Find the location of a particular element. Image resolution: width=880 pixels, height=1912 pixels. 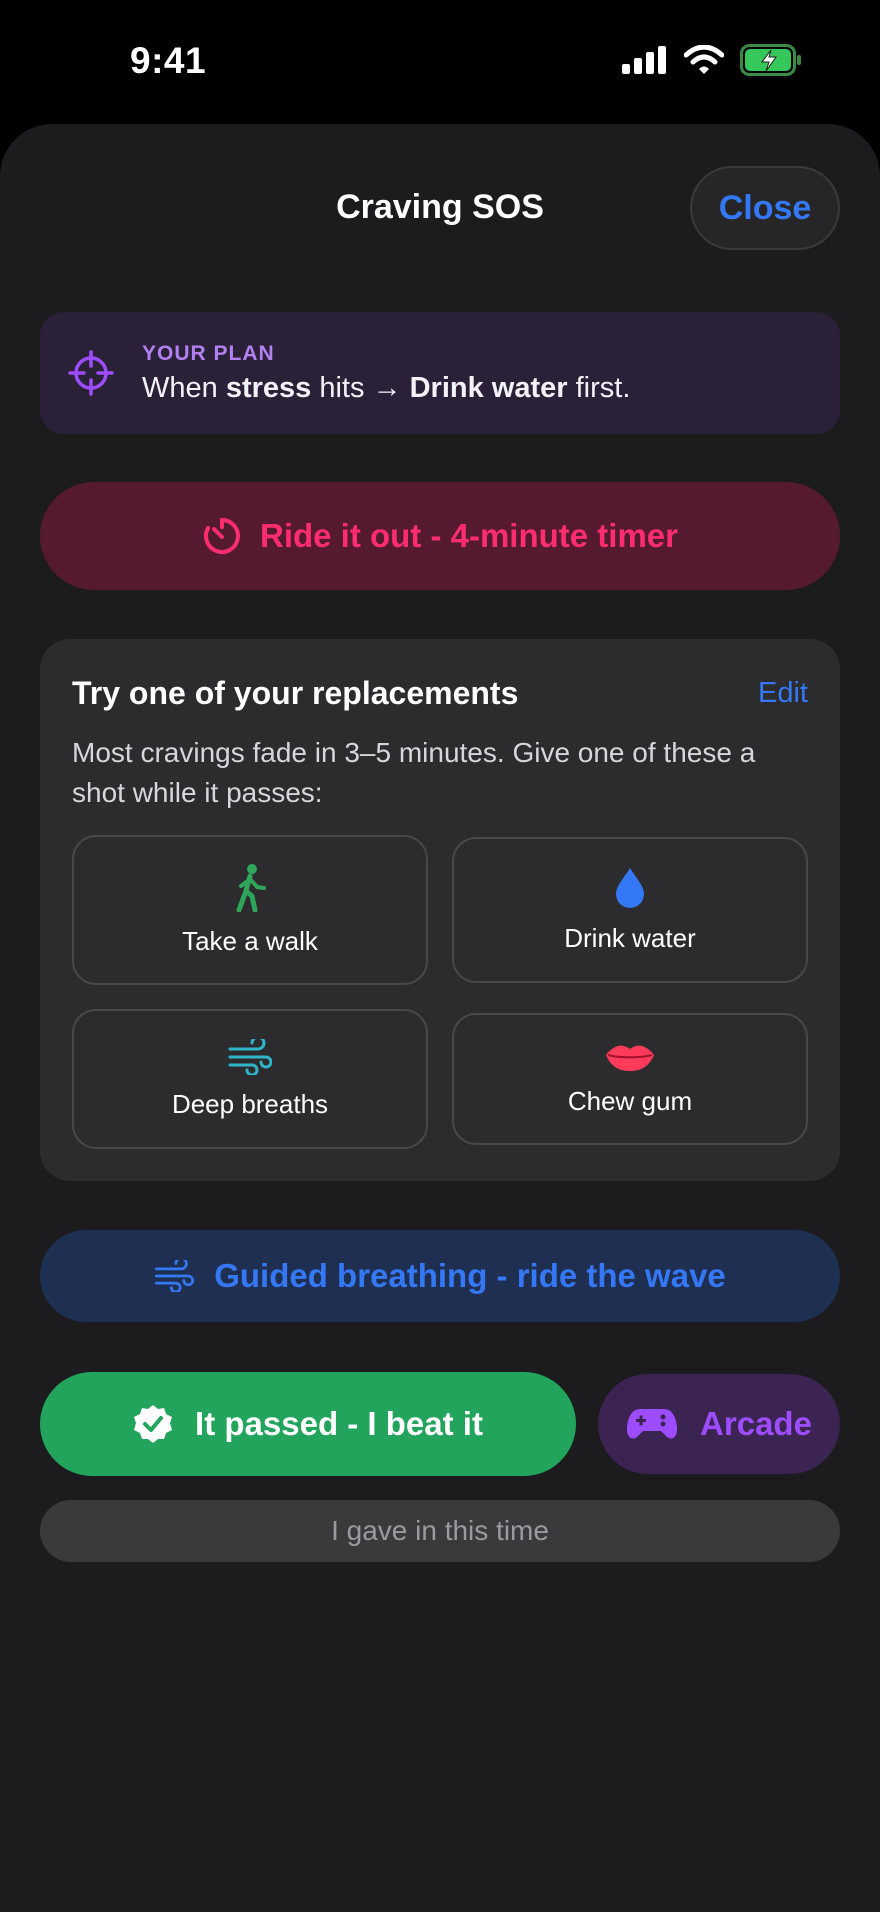

walk-icon is located at coordinates (251, 887).